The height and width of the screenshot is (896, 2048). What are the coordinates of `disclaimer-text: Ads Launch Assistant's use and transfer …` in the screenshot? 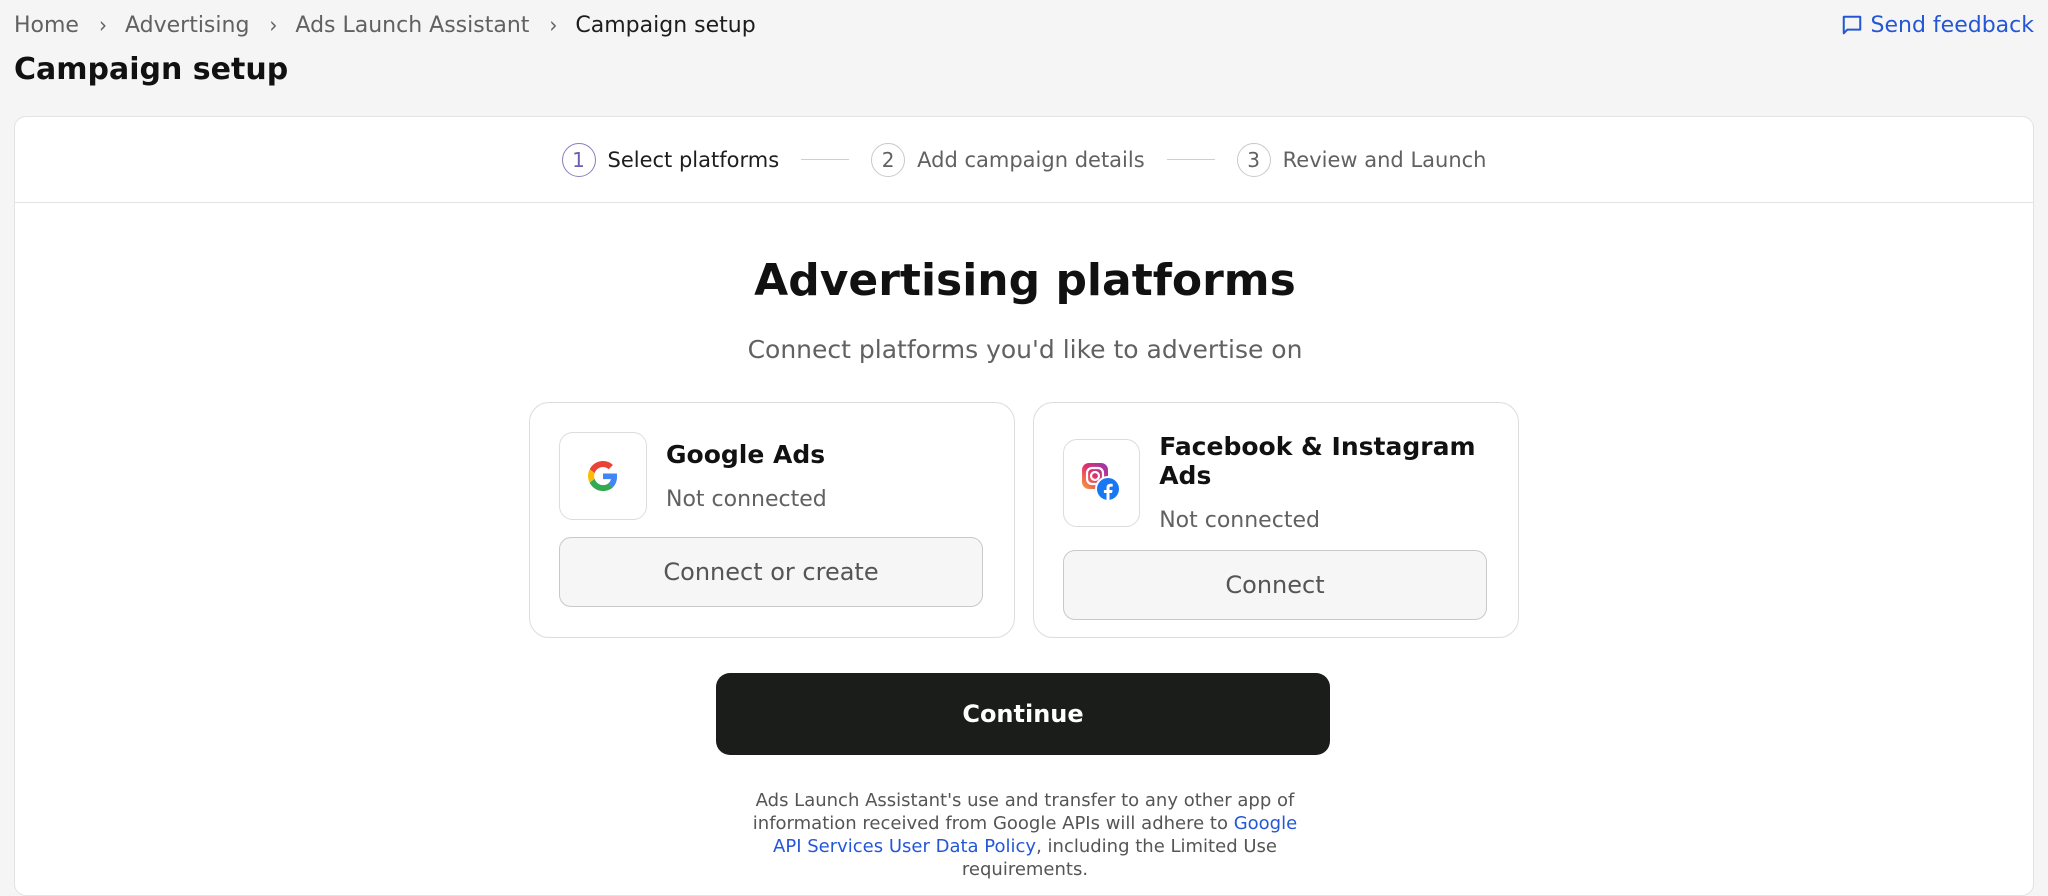 It's located at (1023, 812).